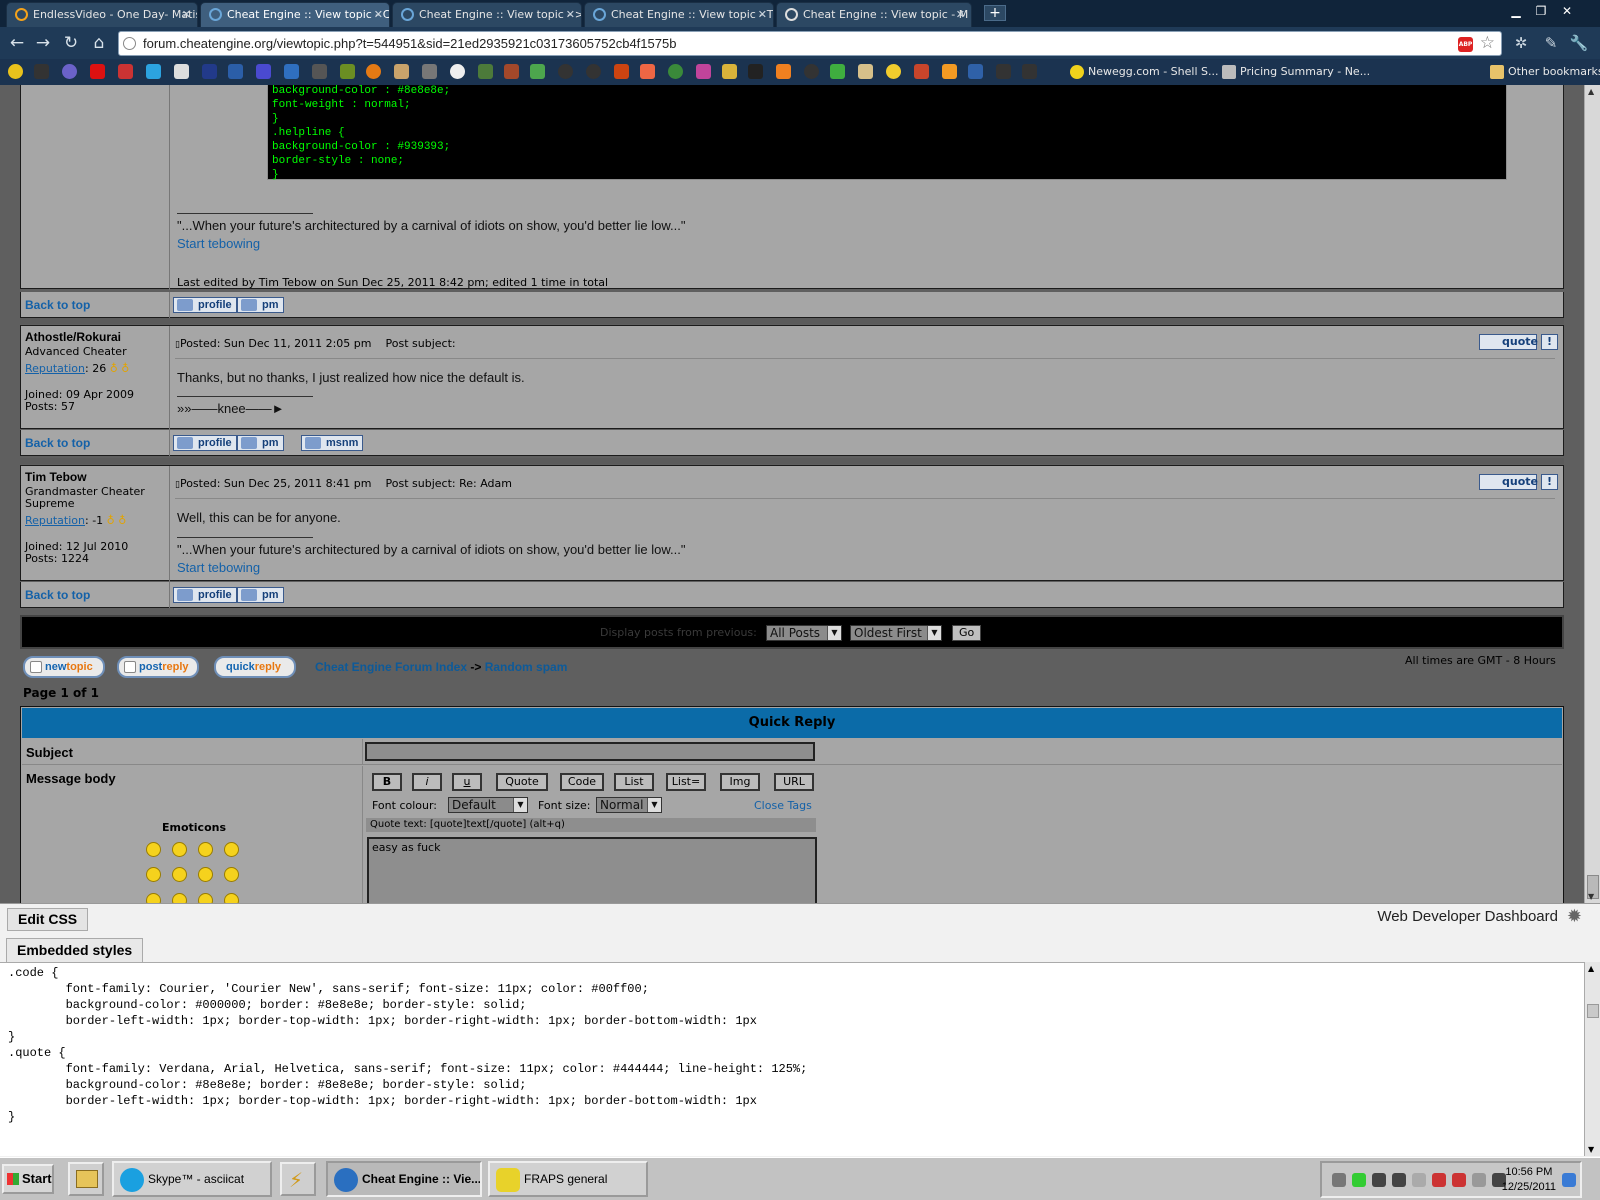 Image resolution: width=1600 pixels, height=1200 pixels. Describe the element at coordinates (153, 849) in the screenshot. I see `emoticon-grin-icon` at that location.